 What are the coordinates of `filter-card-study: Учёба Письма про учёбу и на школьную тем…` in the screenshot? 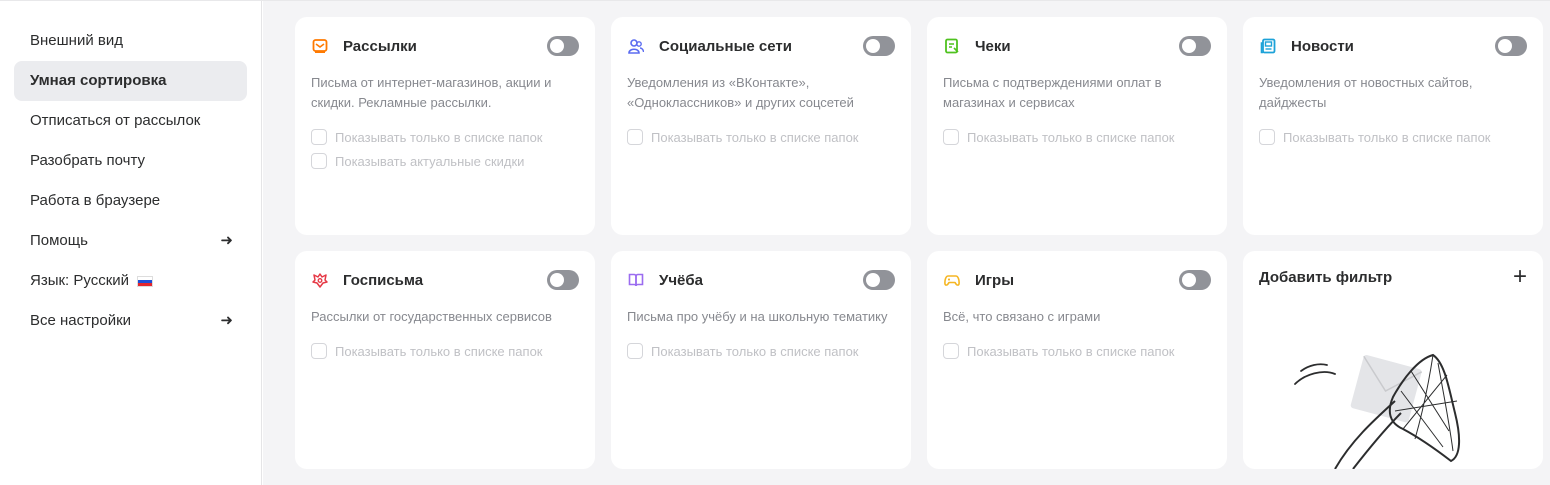 It's located at (761, 360).